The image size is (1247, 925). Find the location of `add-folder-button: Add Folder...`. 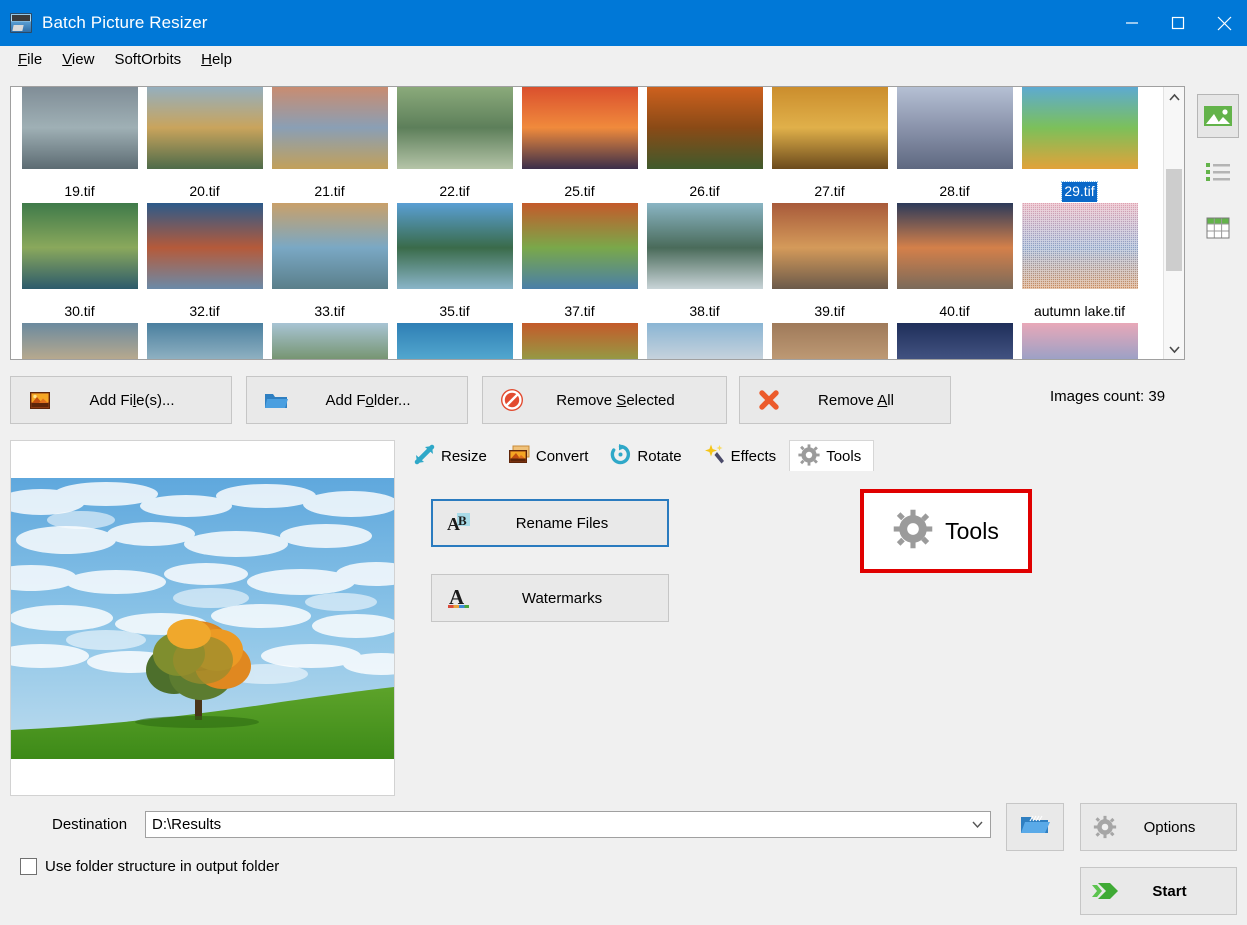

add-folder-button: Add Folder... is located at coordinates (357, 400).